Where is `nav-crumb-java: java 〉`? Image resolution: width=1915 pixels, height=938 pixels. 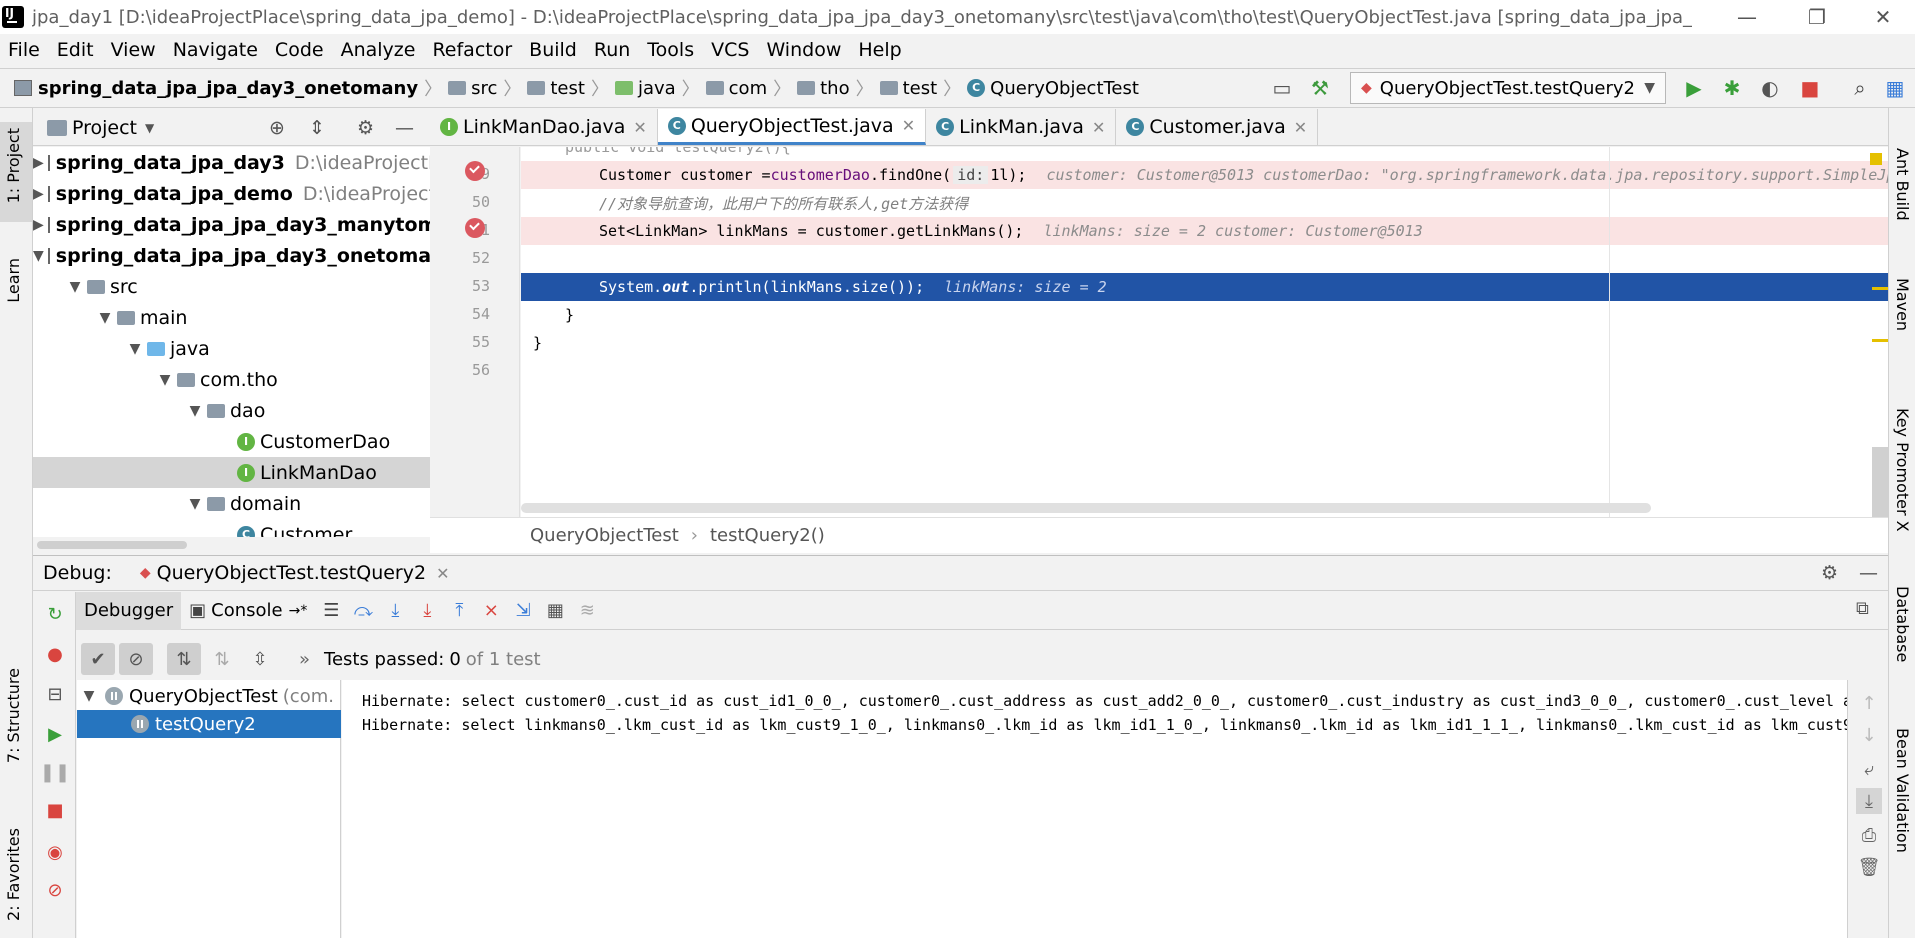 nav-crumb-java: java 〉 is located at coordinates (660, 88).